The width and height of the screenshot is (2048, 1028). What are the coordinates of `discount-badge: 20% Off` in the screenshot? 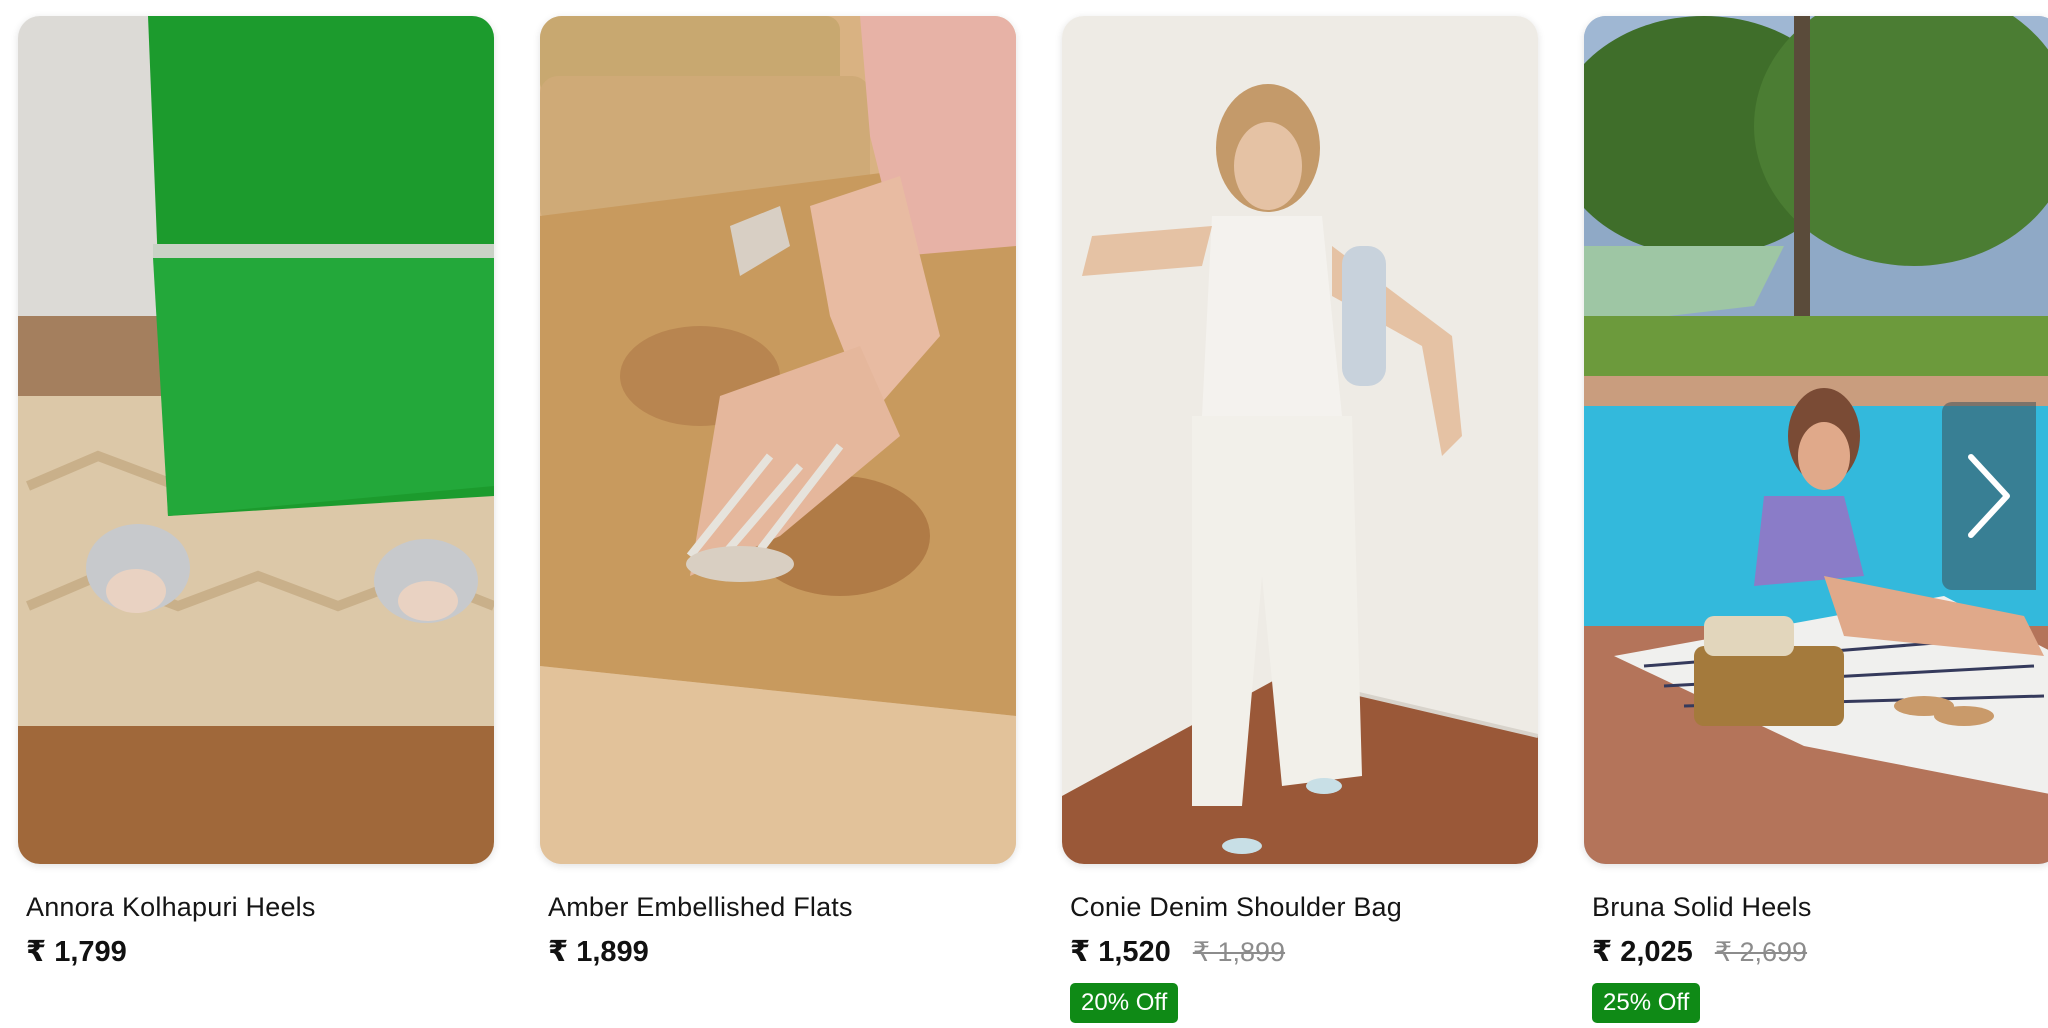 It's located at (1124, 1003).